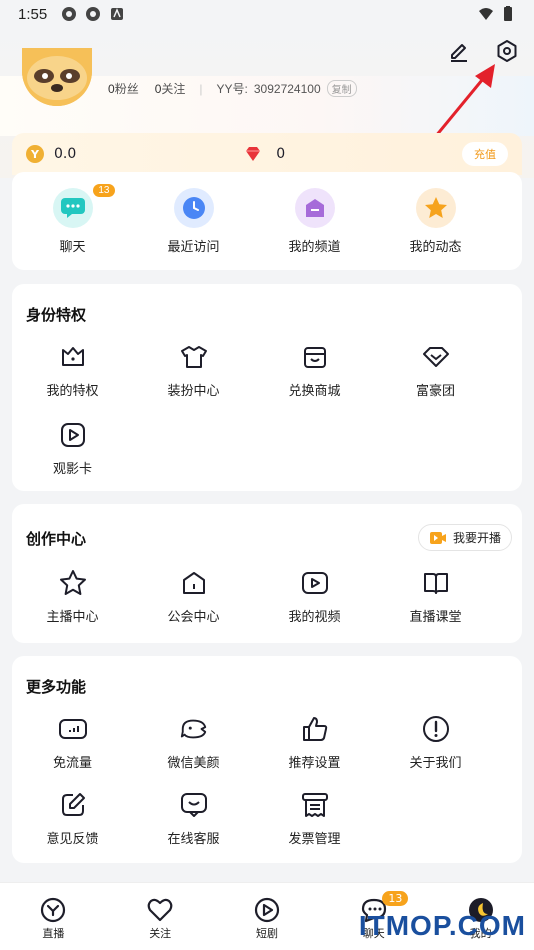  Describe the element at coordinates (72, 838) in the screenshot. I see `menu-item-label: 意见反馈` at that location.